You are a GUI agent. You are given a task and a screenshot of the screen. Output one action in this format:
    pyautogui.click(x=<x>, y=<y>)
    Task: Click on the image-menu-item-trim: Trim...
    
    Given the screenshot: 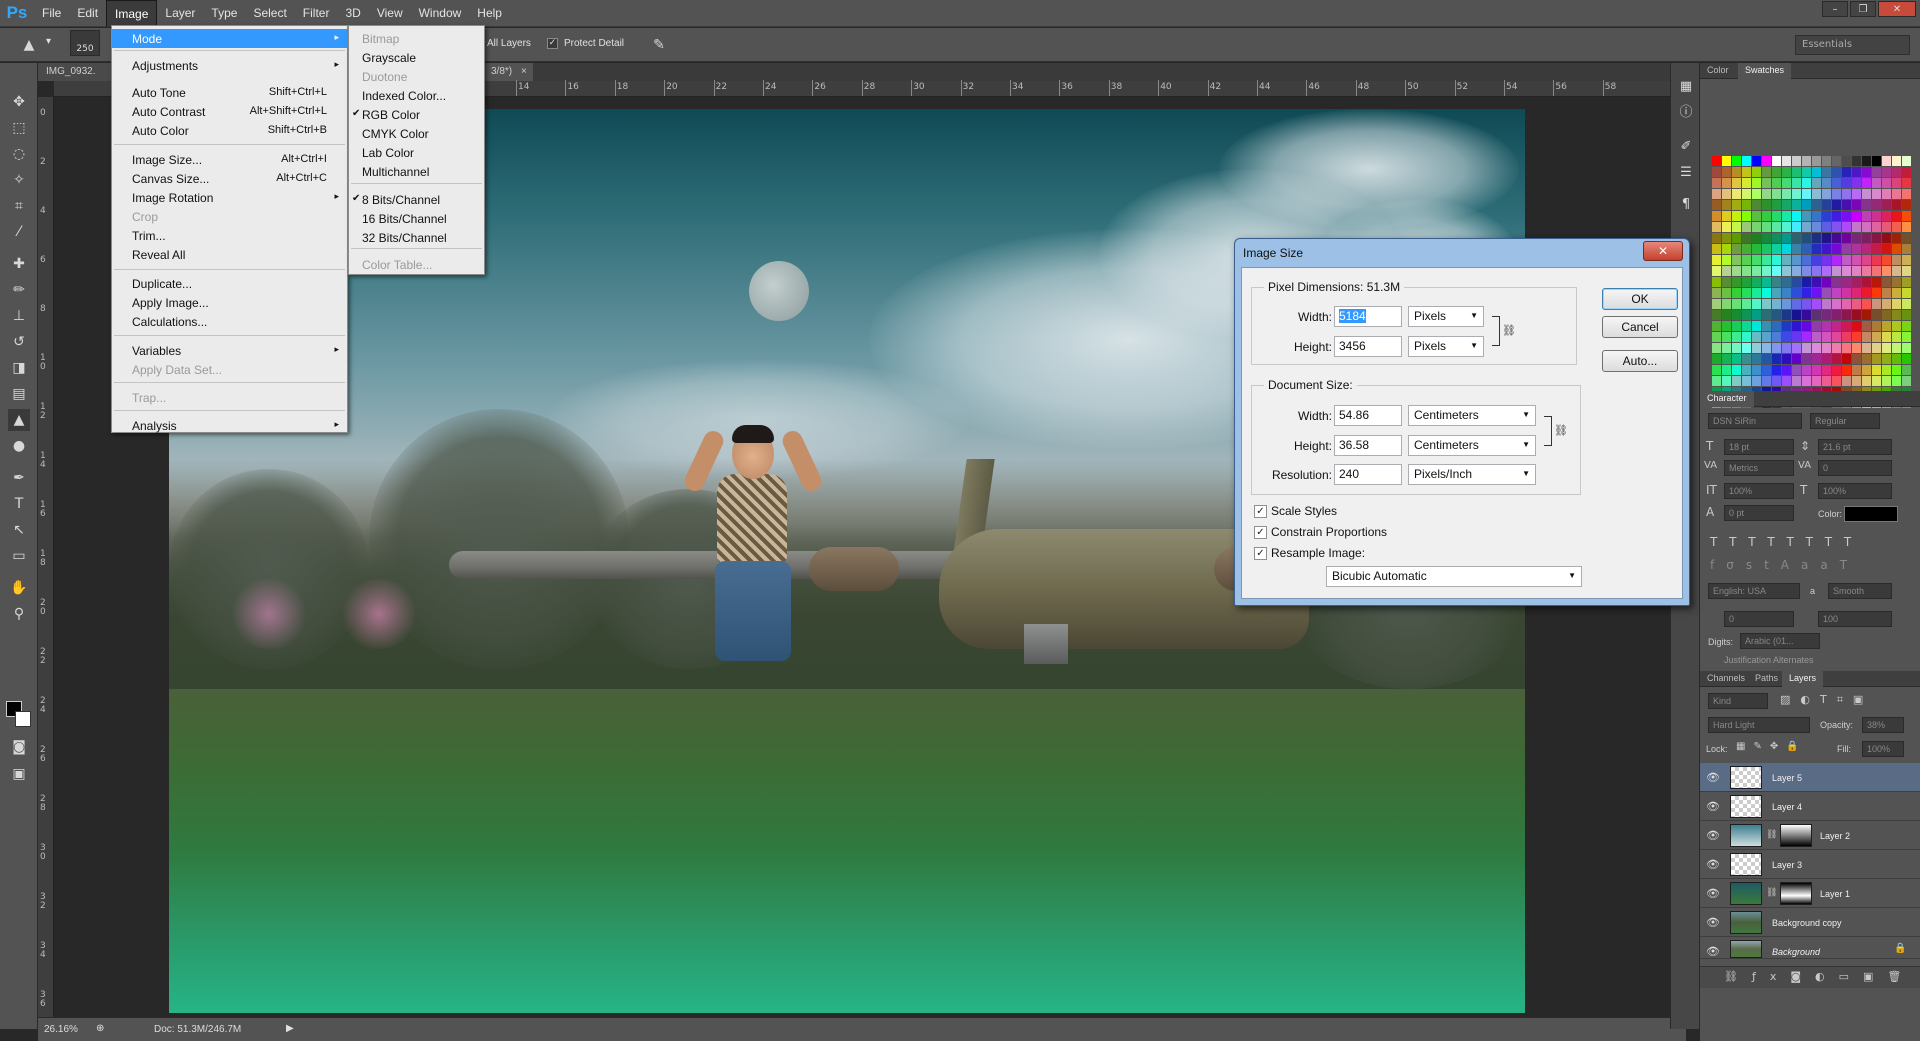 What is the action you would take?
    pyautogui.click(x=229, y=235)
    